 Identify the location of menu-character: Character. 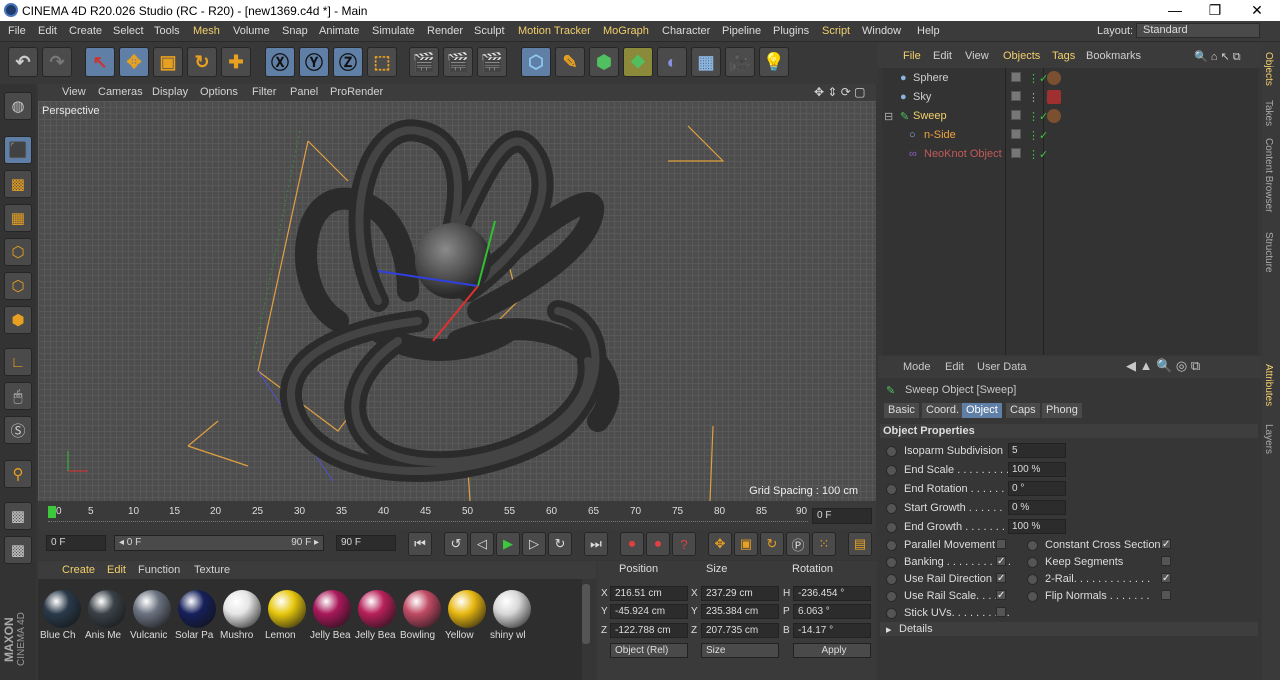
(686, 31).